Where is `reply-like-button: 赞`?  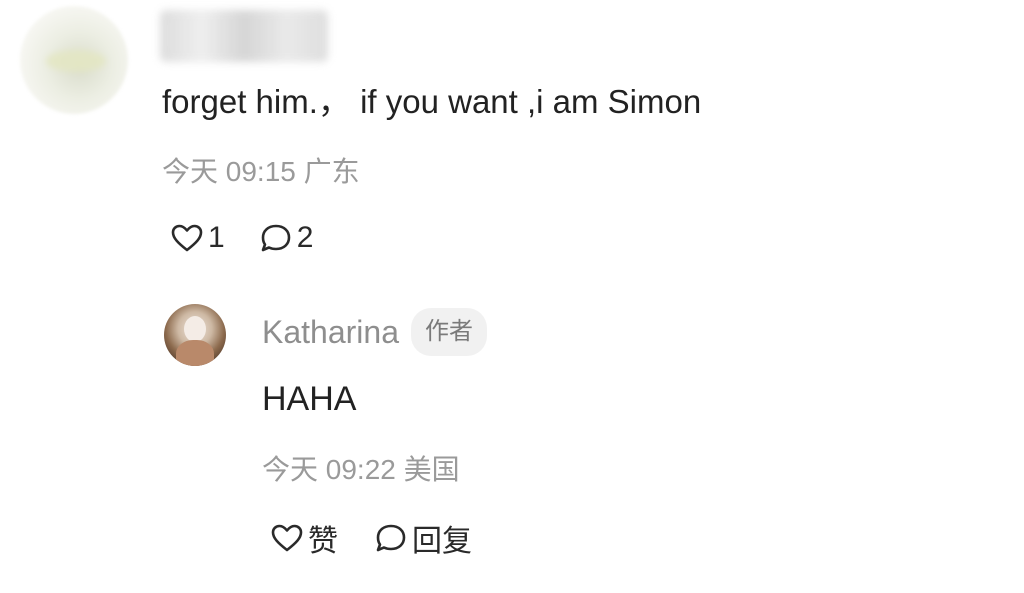
reply-like-button: 赞 is located at coordinates (304, 538).